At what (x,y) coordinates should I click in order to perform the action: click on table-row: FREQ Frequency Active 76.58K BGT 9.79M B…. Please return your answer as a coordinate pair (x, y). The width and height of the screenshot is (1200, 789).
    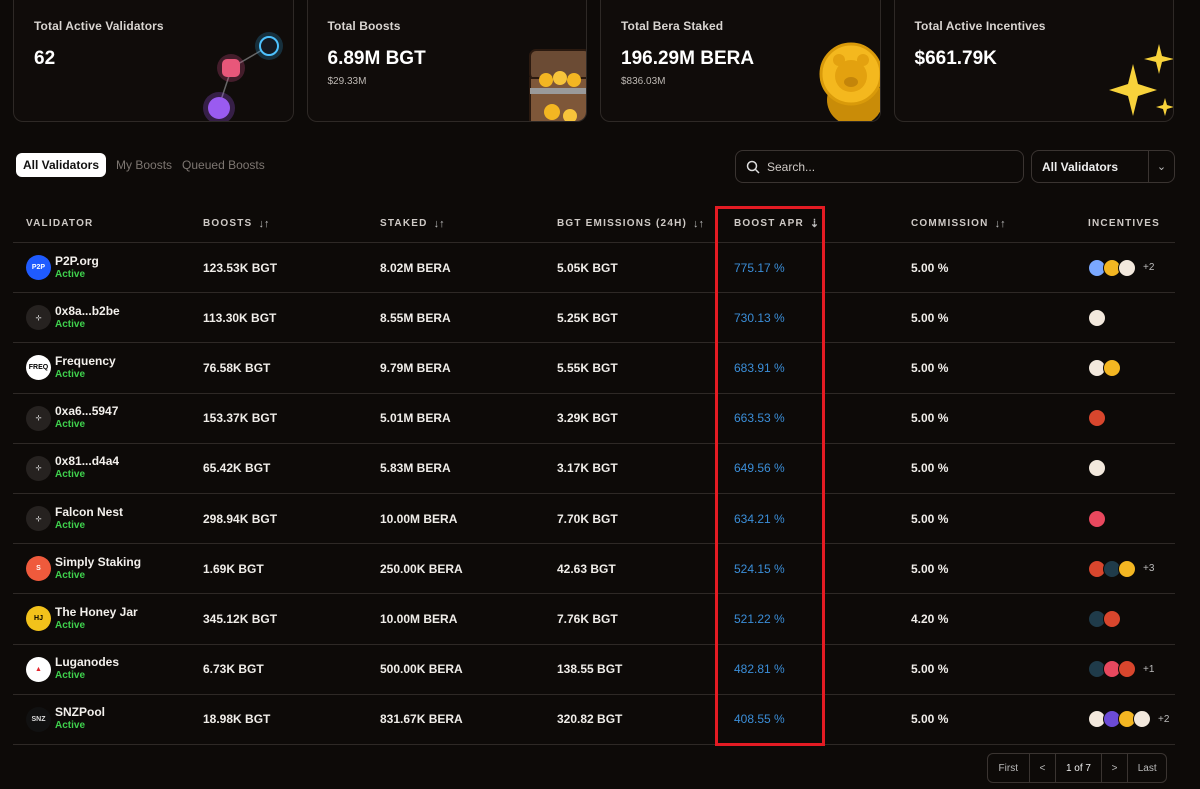
    Looking at the image, I should click on (594, 368).